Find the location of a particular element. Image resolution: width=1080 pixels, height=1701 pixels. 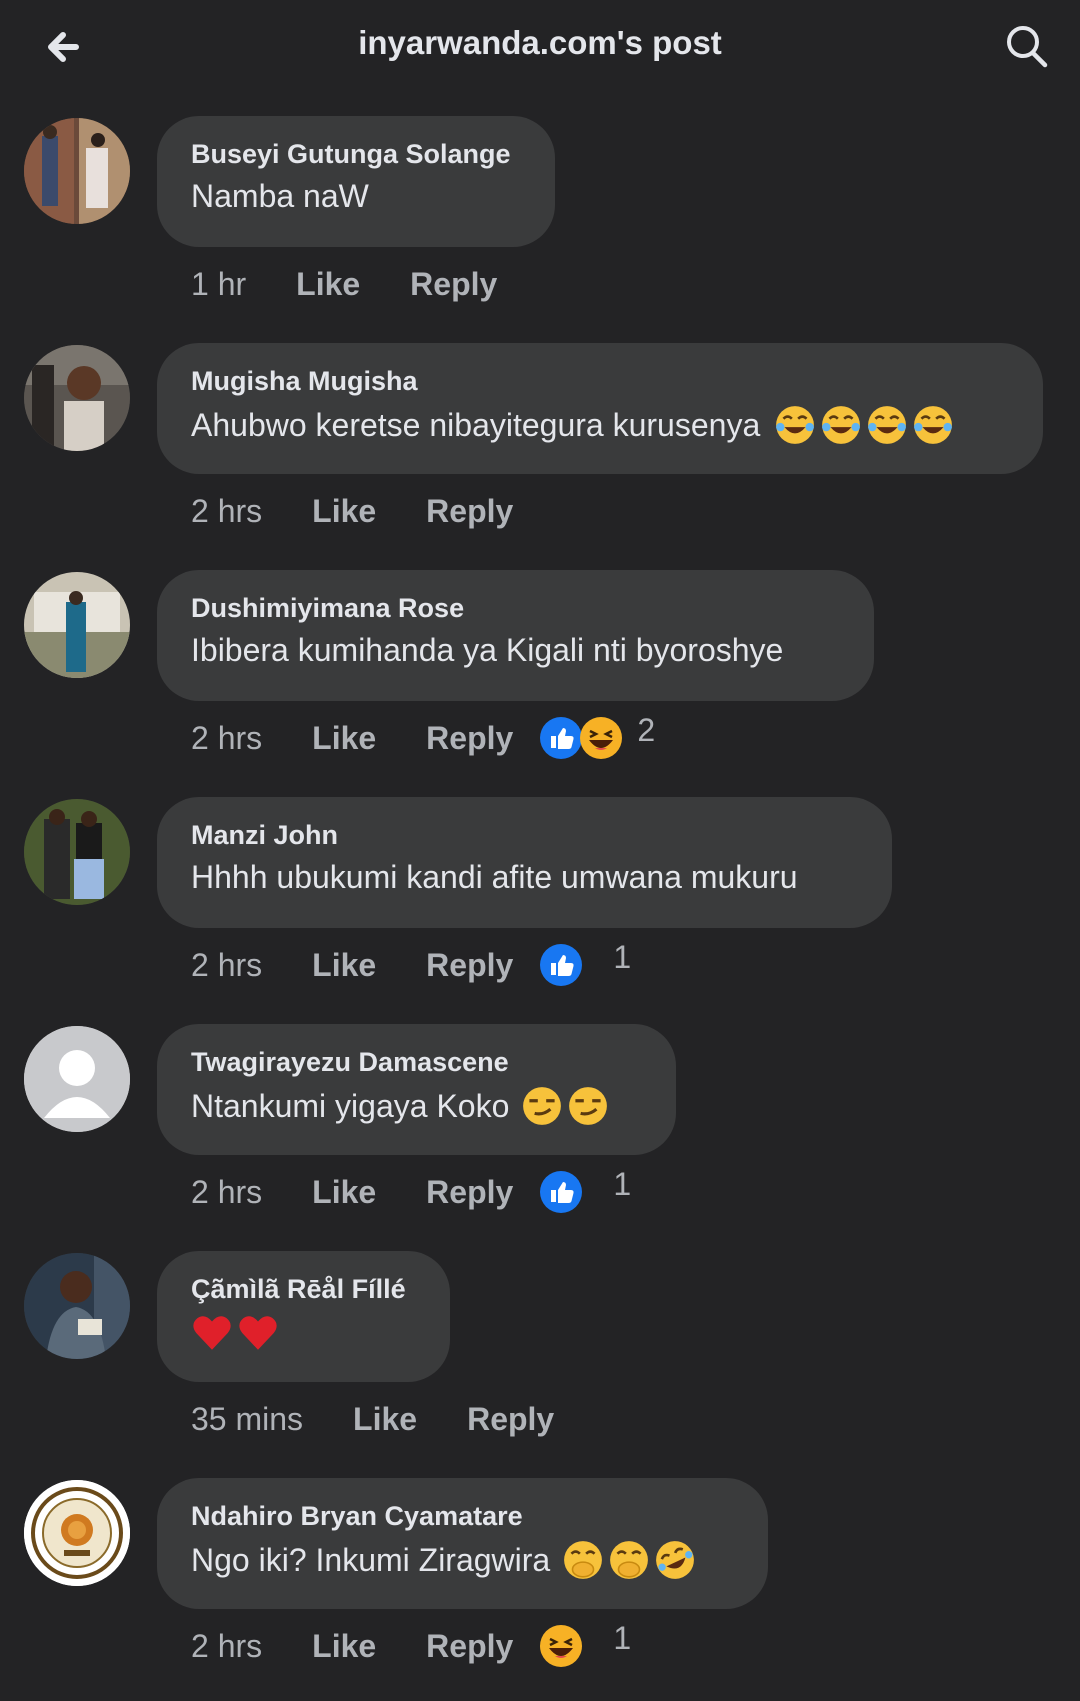

comment-text is located at coordinates (302, 1333).